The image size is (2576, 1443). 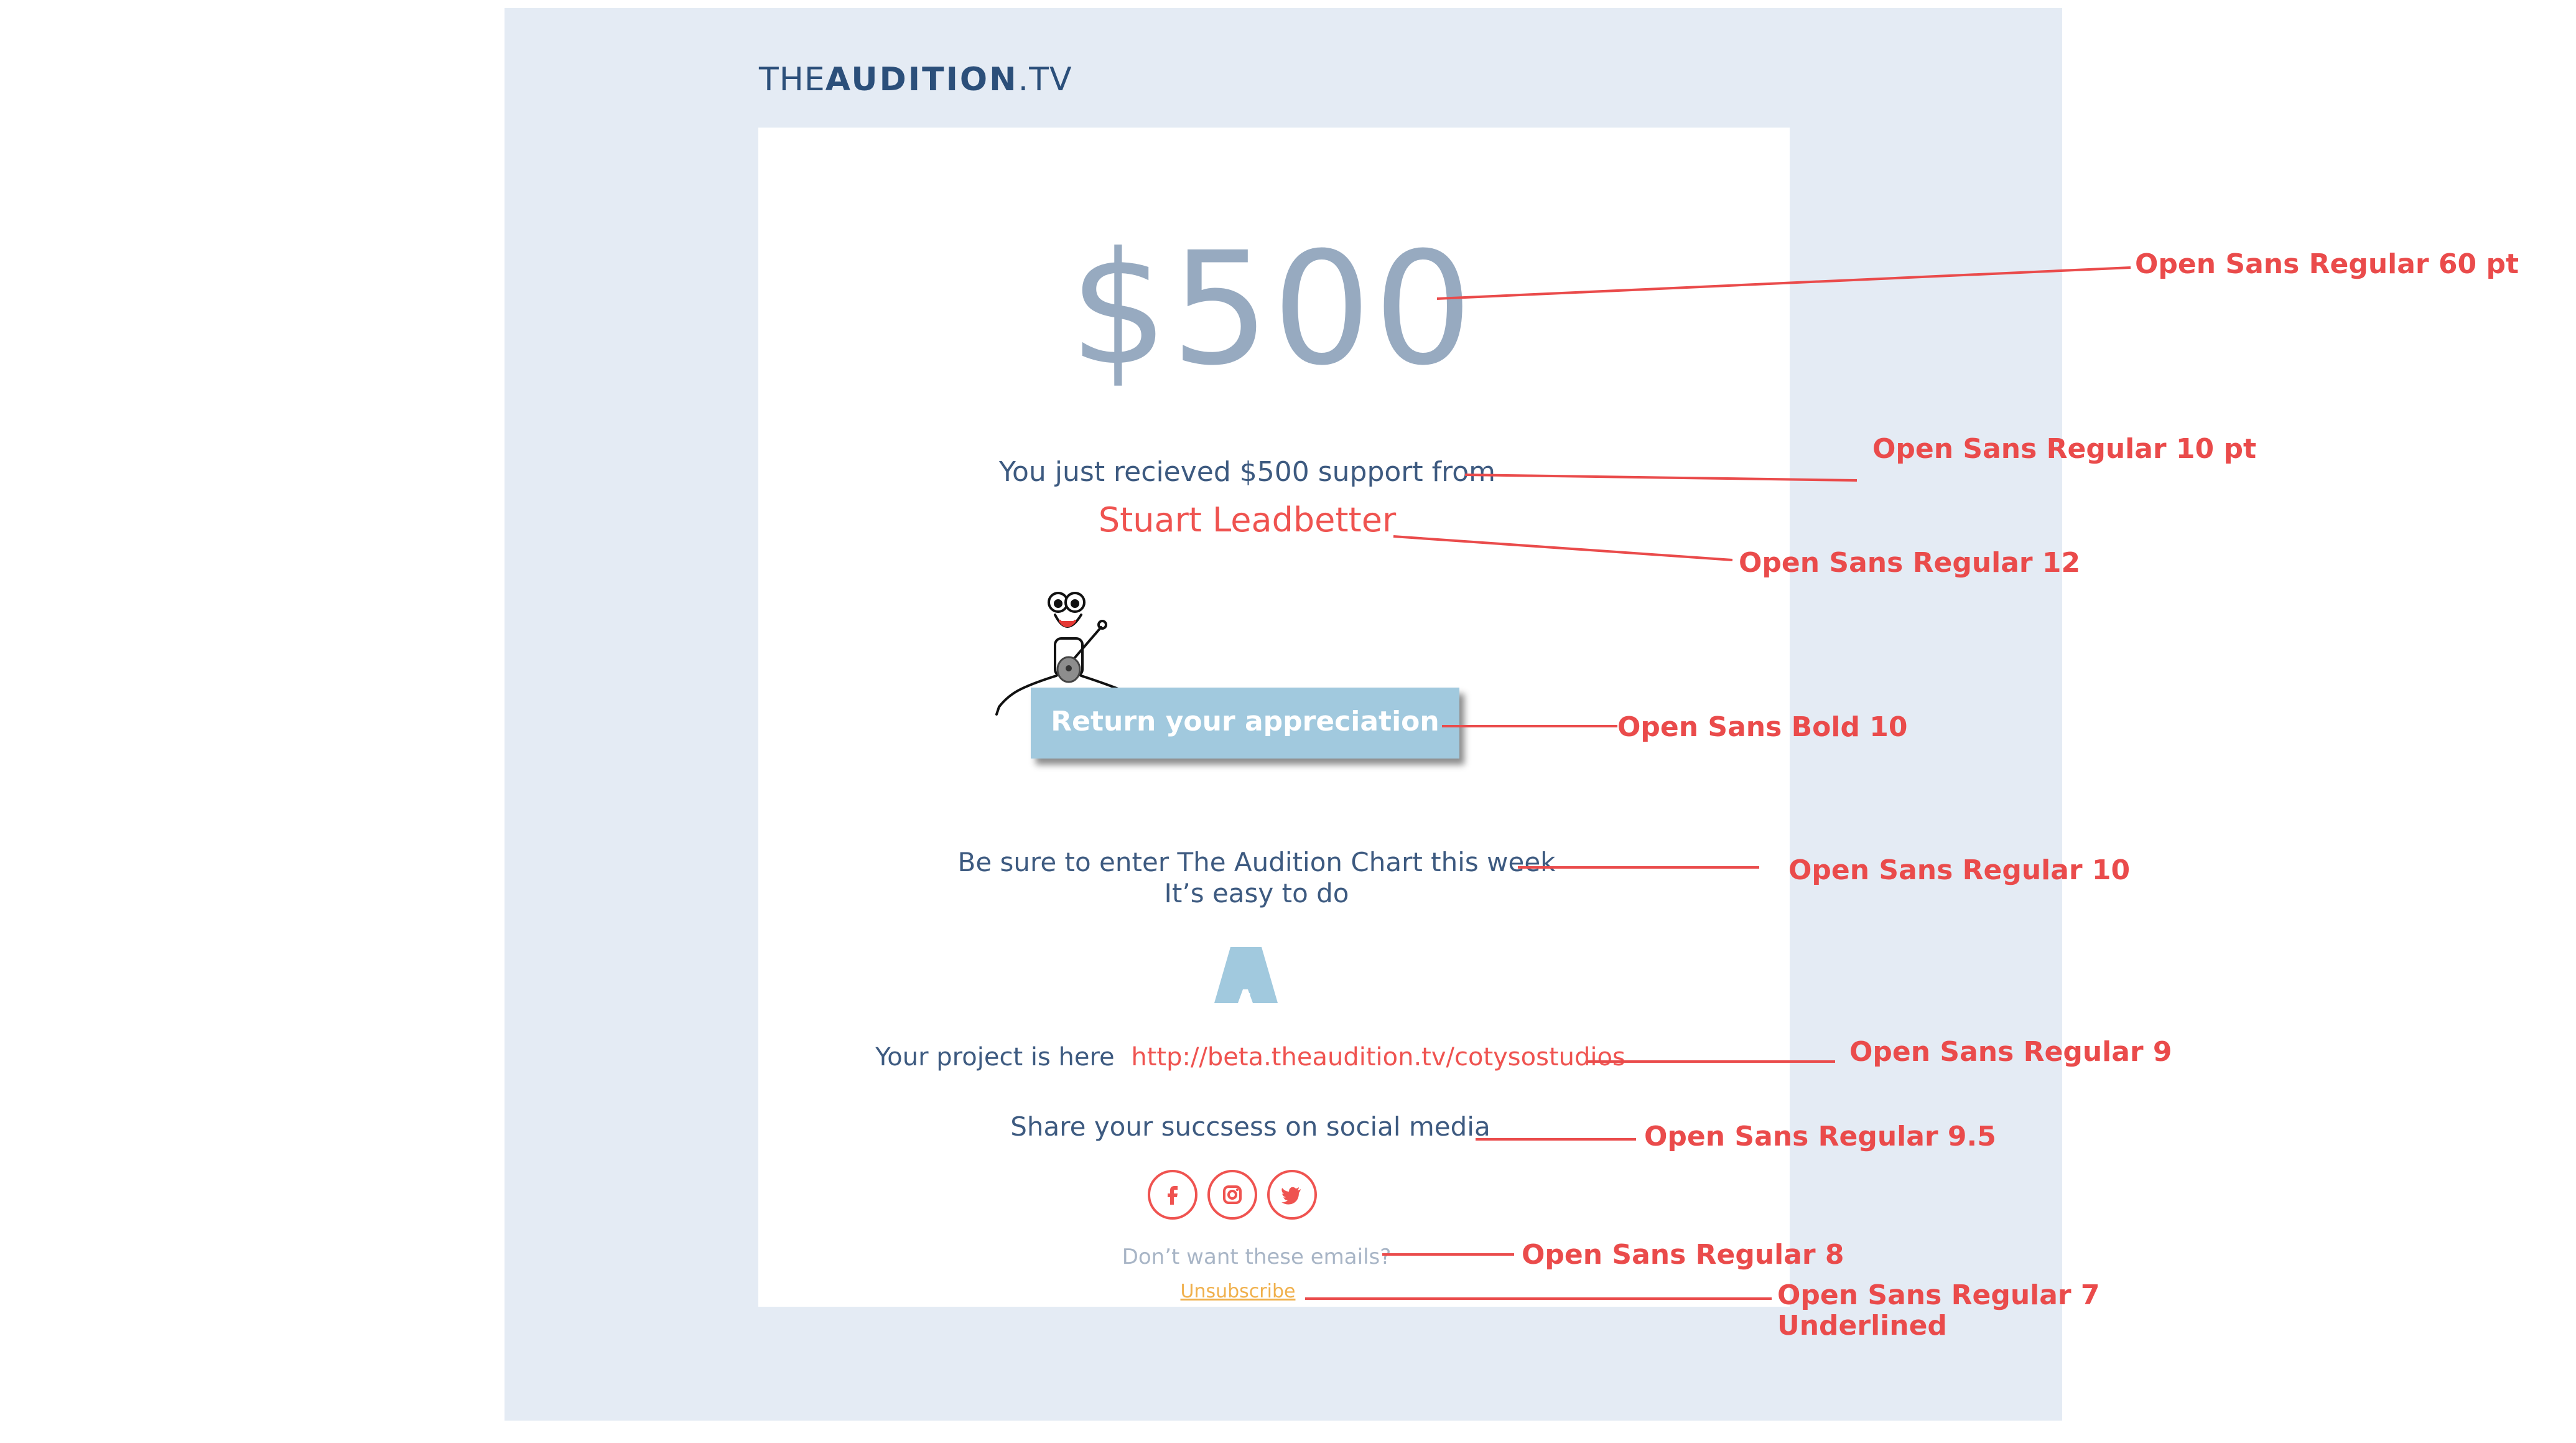 I want to click on annotation-share-font: Open Sans Regular 9.5, so click(x=1820, y=1136).